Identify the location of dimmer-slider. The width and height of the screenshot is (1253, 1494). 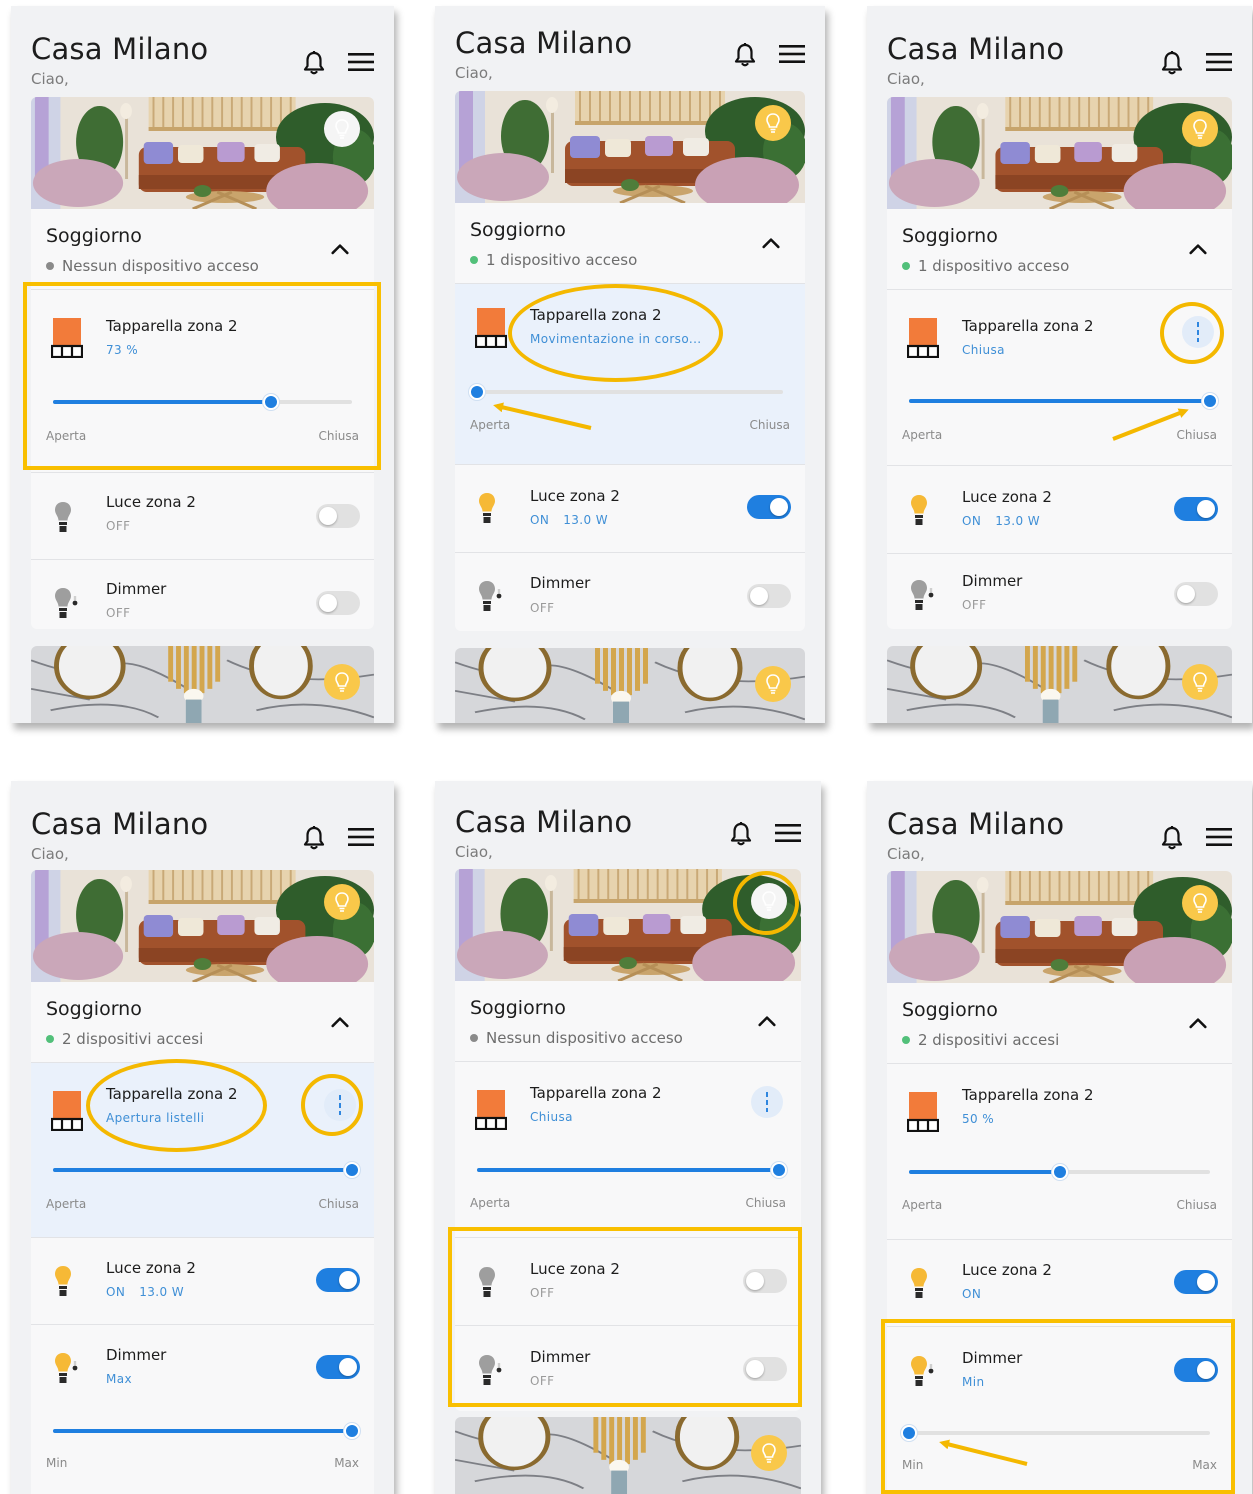
(206, 1431).